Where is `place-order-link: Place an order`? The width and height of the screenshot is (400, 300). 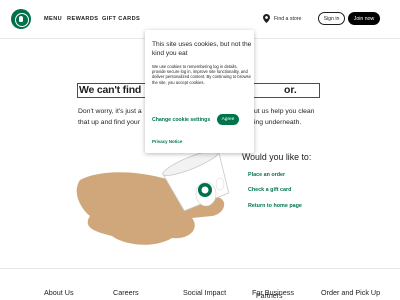 place-order-link: Place an order is located at coordinates (266, 175).